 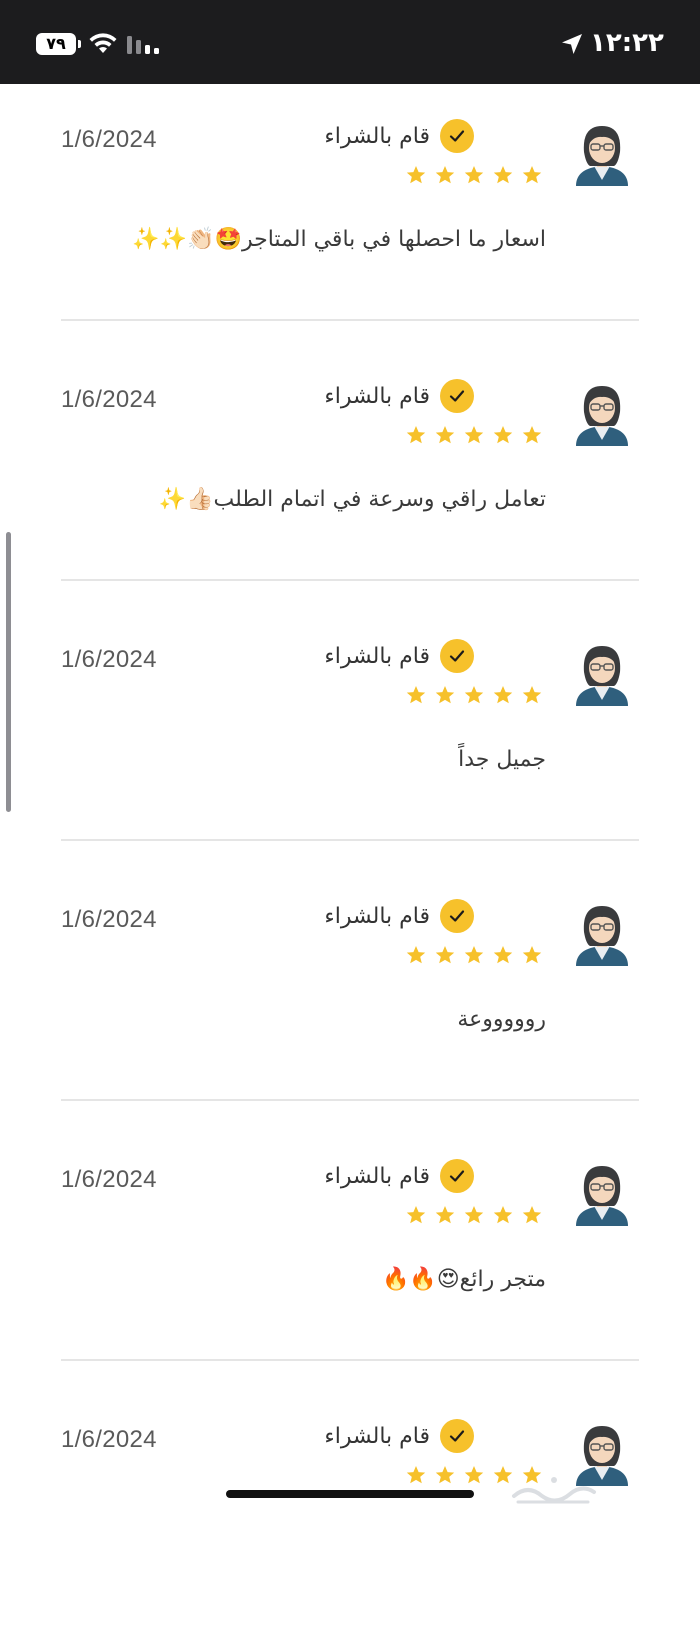 What do you see at coordinates (463, 1279) in the screenshot?
I see `review-comment: متجر رائع😍🔥🔥` at bounding box center [463, 1279].